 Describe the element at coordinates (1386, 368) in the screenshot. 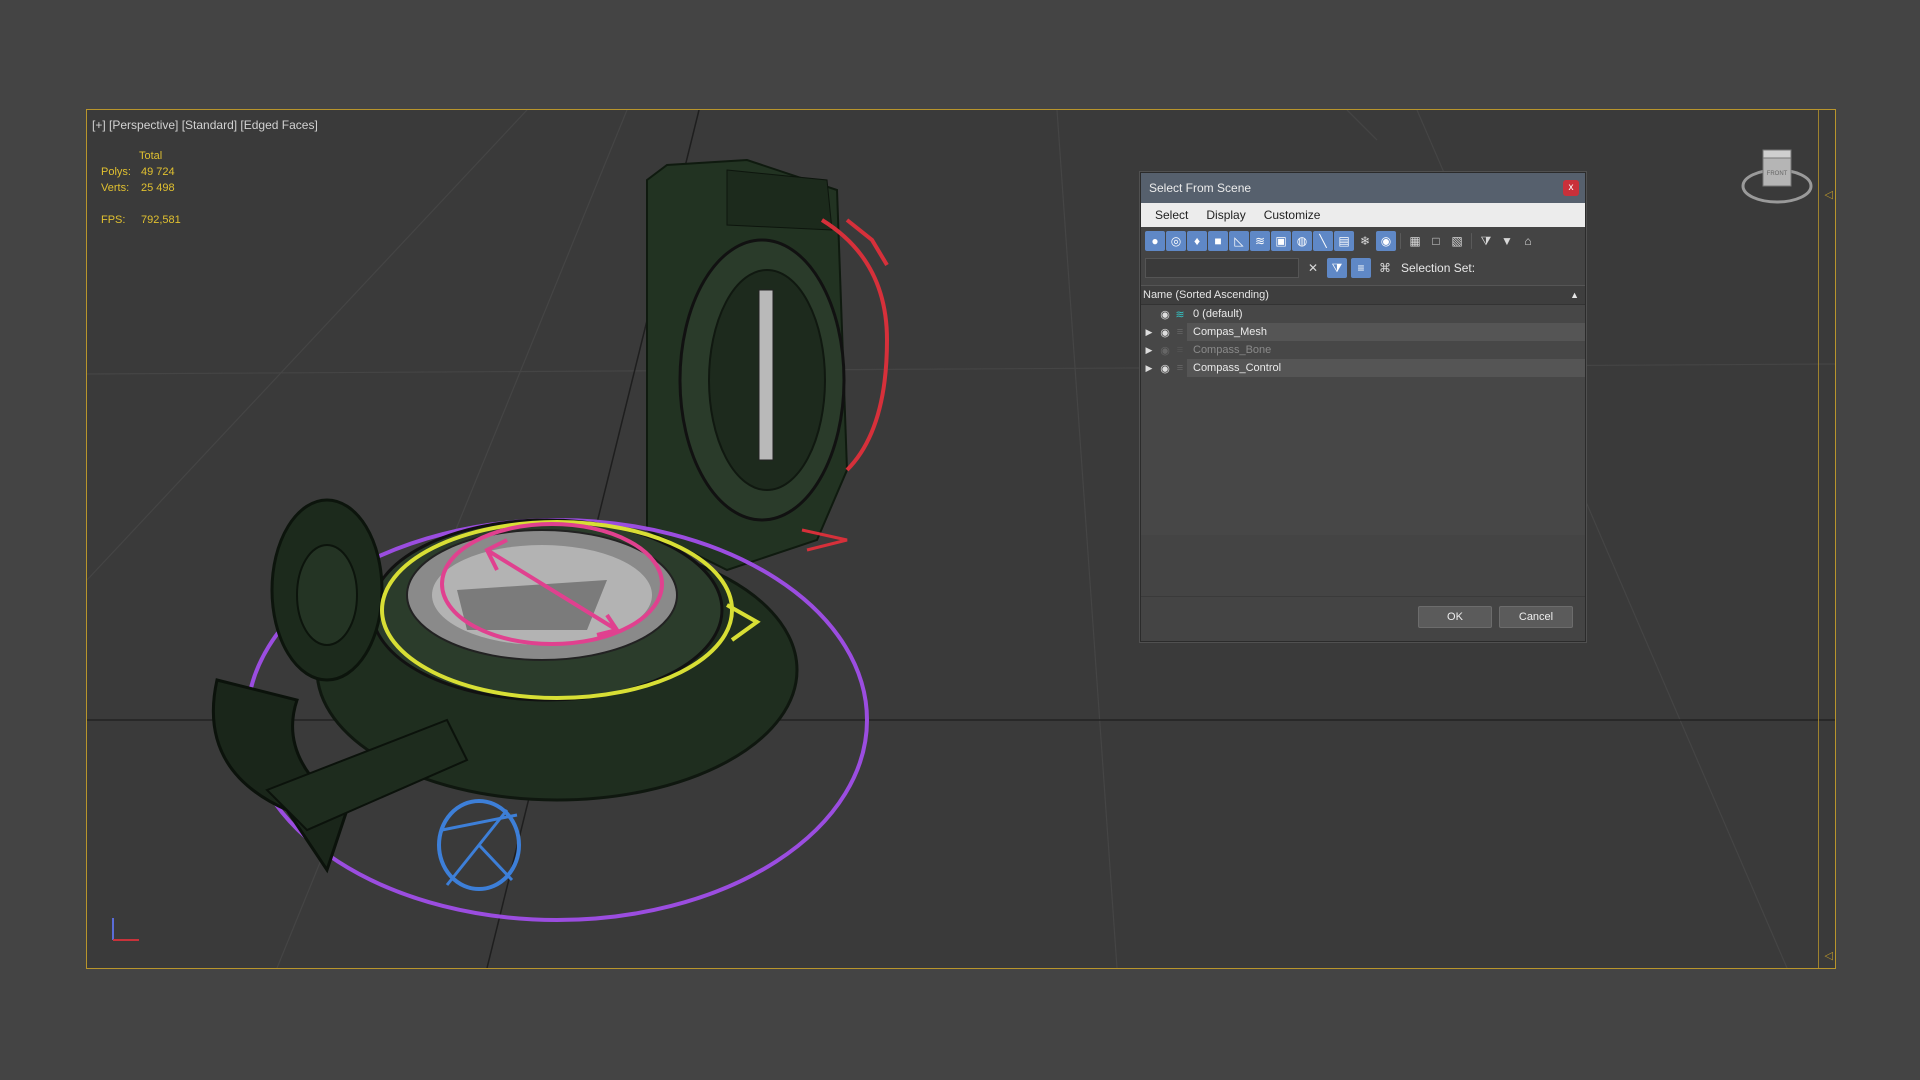

I see `list-item-name: Compass_Control` at that location.